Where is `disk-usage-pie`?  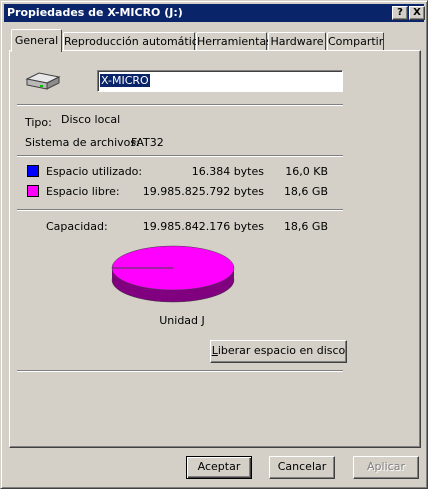 disk-usage-pie is located at coordinates (173, 274).